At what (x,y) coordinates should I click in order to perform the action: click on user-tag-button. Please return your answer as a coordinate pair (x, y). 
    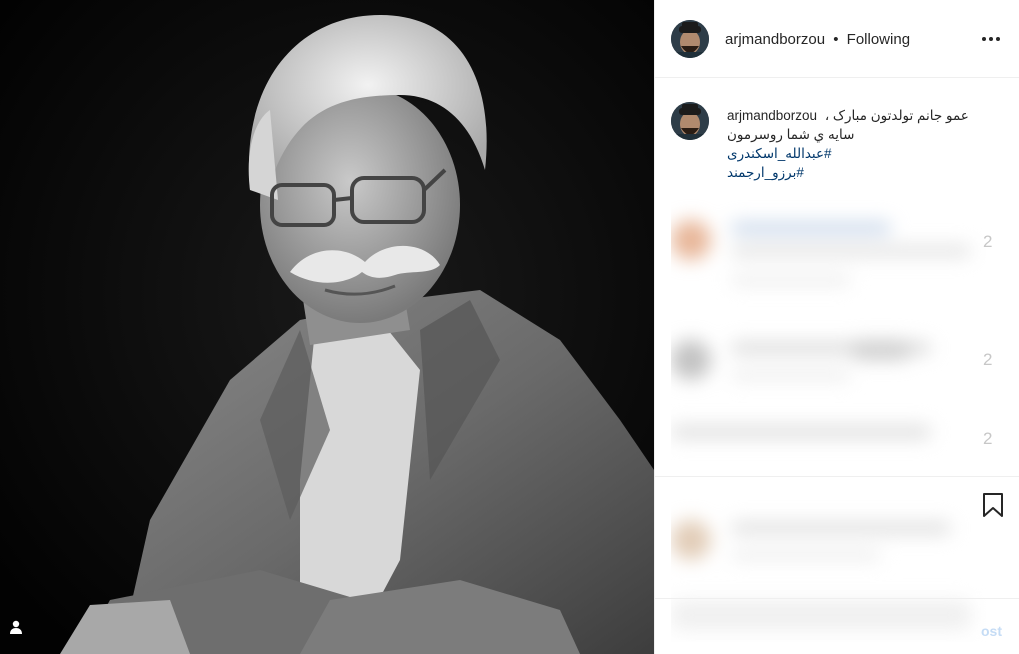
    Looking at the image, I should click on (21, 632).